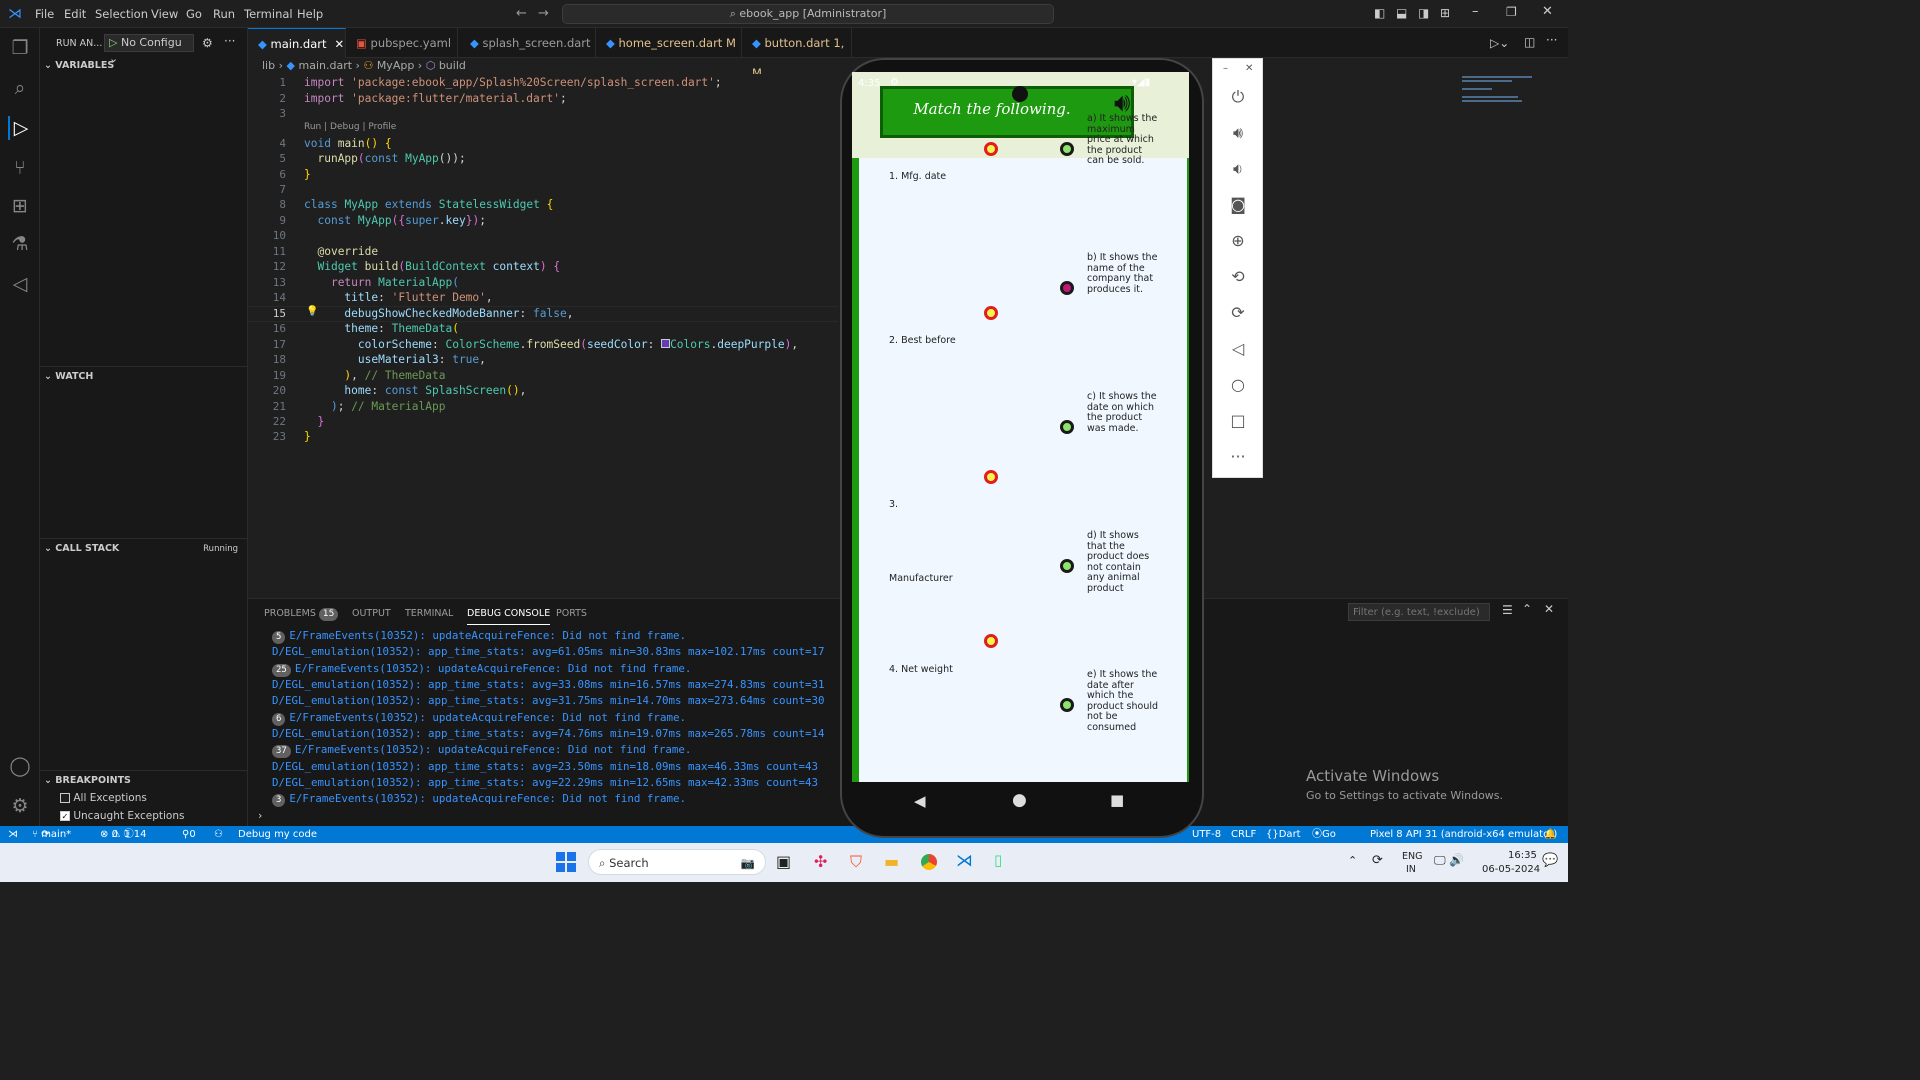 Image resolution: width=1920 pixels, height=1080 pixels. I want to click on debug-config-label: Debug my code, so click(277, 834).